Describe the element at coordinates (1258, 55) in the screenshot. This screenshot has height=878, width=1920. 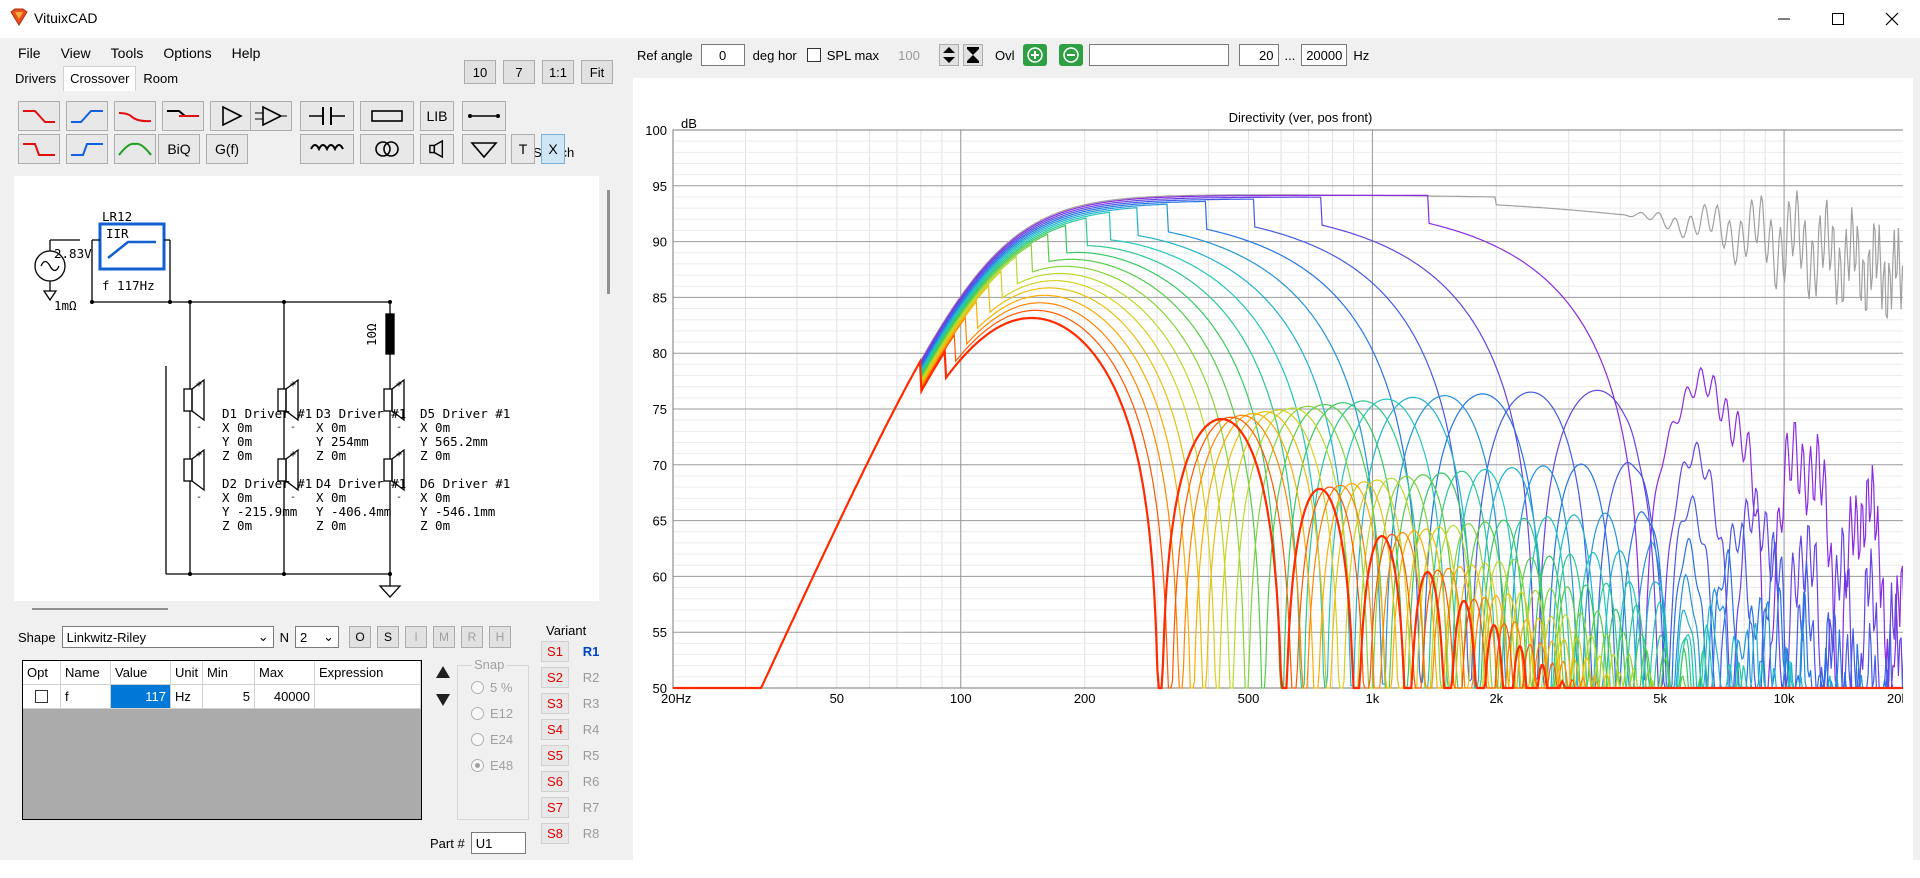
I see `range-from-input: 20` at that location.